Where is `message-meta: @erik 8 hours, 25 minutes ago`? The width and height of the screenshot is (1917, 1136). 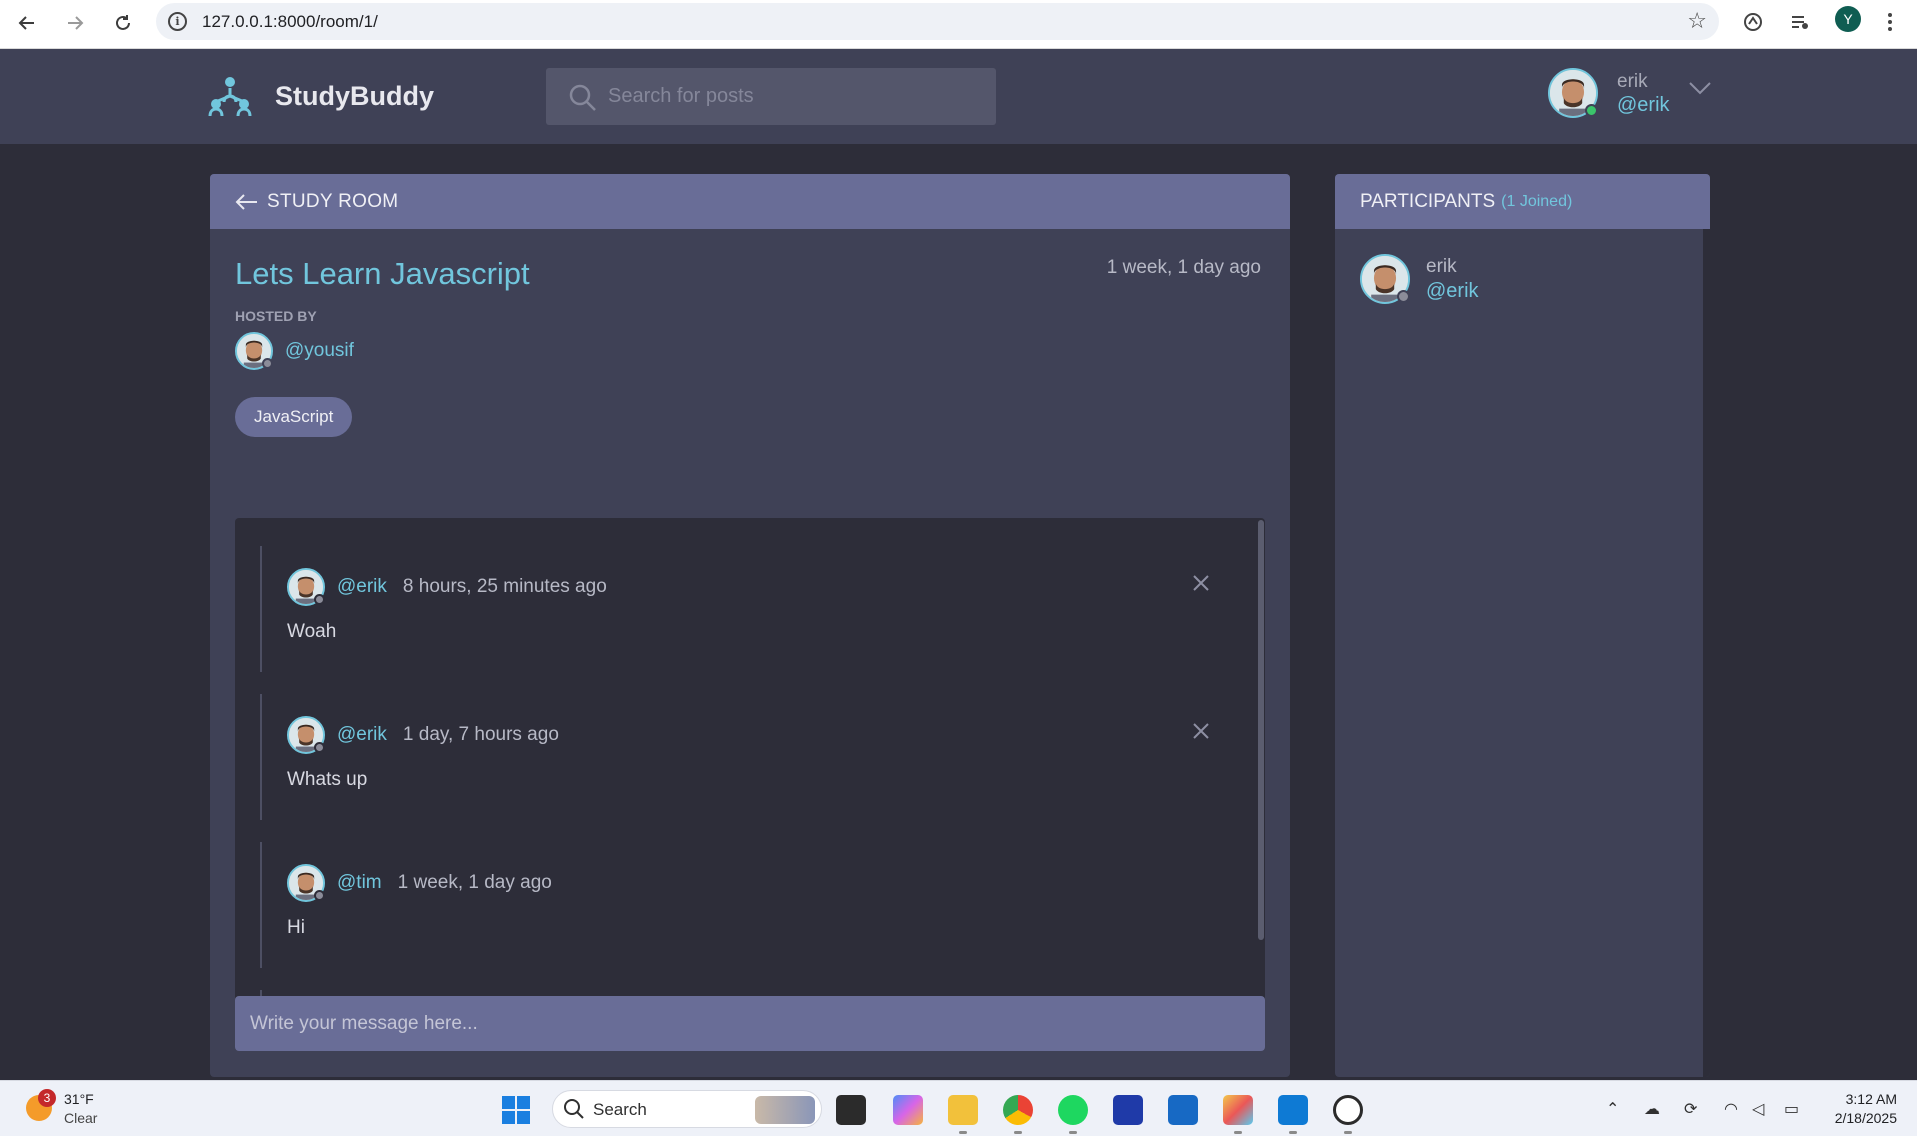 message-meta: @erik 8 hours, 25 minutes ago is located at coordinates (447, 587).